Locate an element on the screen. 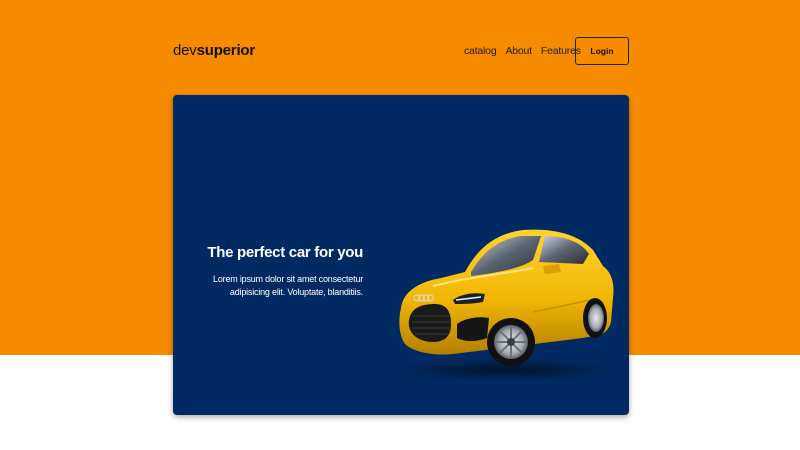  hero-title: The perfect car for you is located at coordinates (285, 252).